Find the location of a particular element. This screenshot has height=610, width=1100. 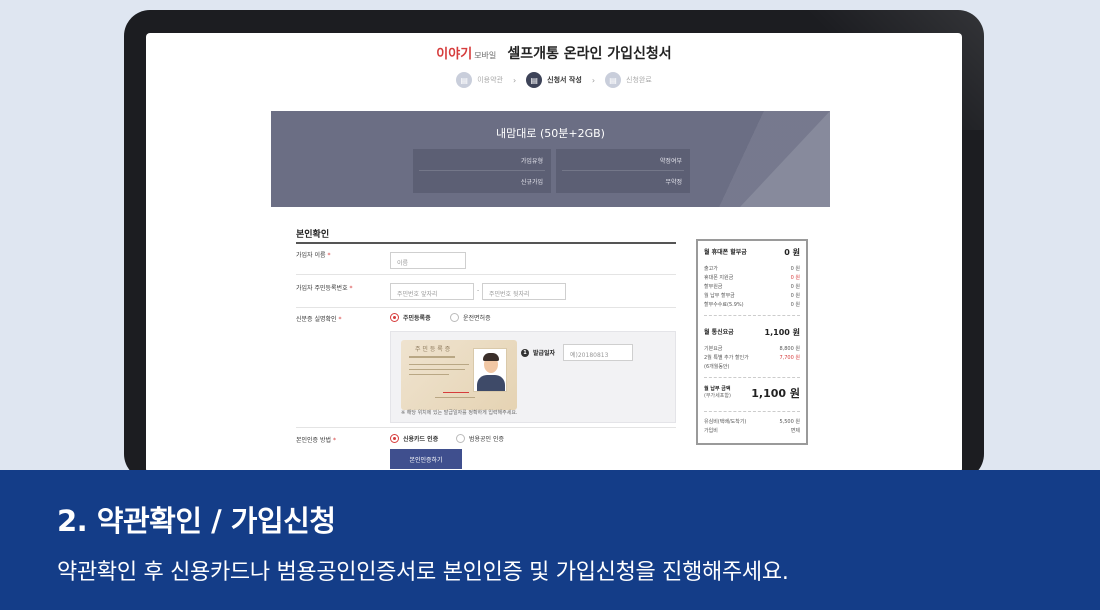

verify-button: 본인인증하기 is located at coordinates (426, 459).